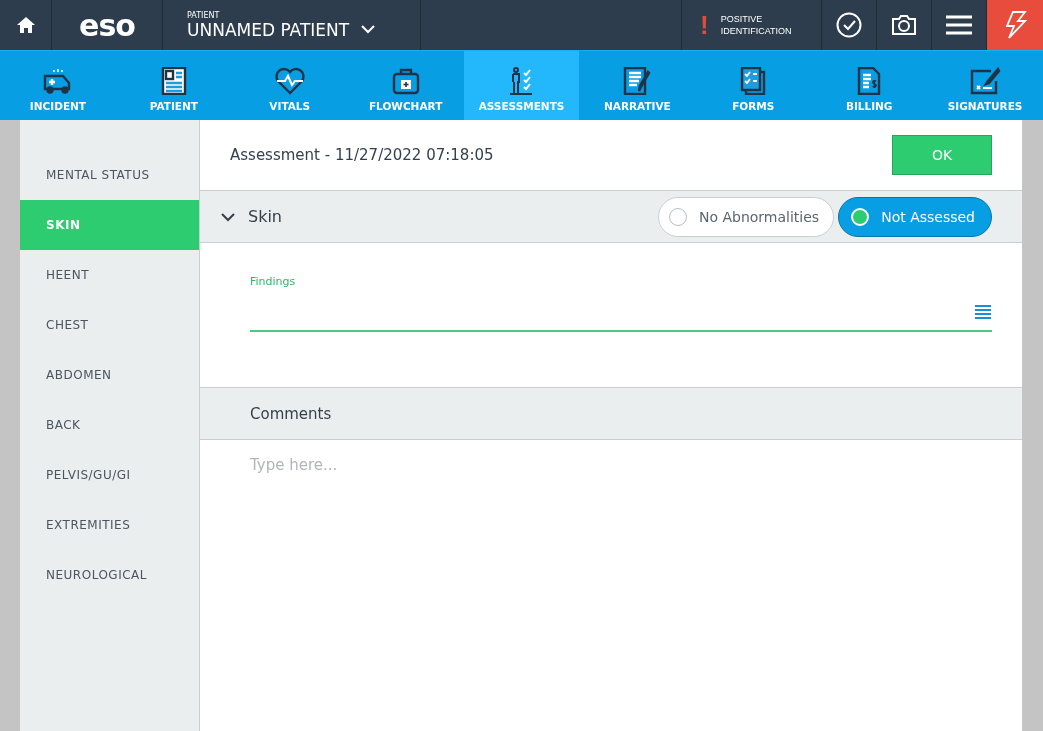 The height and width of the screenshot is (731, 1043). What do you see at coordinates (869, 85) in the screenshot?
I see `nav-tab: BILLING` at bounding box center [869, 85].